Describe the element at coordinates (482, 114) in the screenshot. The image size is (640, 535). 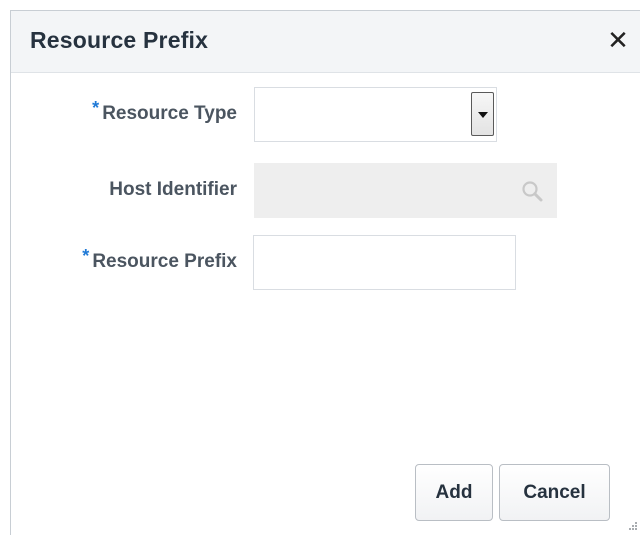
I see `dropdown-arrow-icon` at that location.